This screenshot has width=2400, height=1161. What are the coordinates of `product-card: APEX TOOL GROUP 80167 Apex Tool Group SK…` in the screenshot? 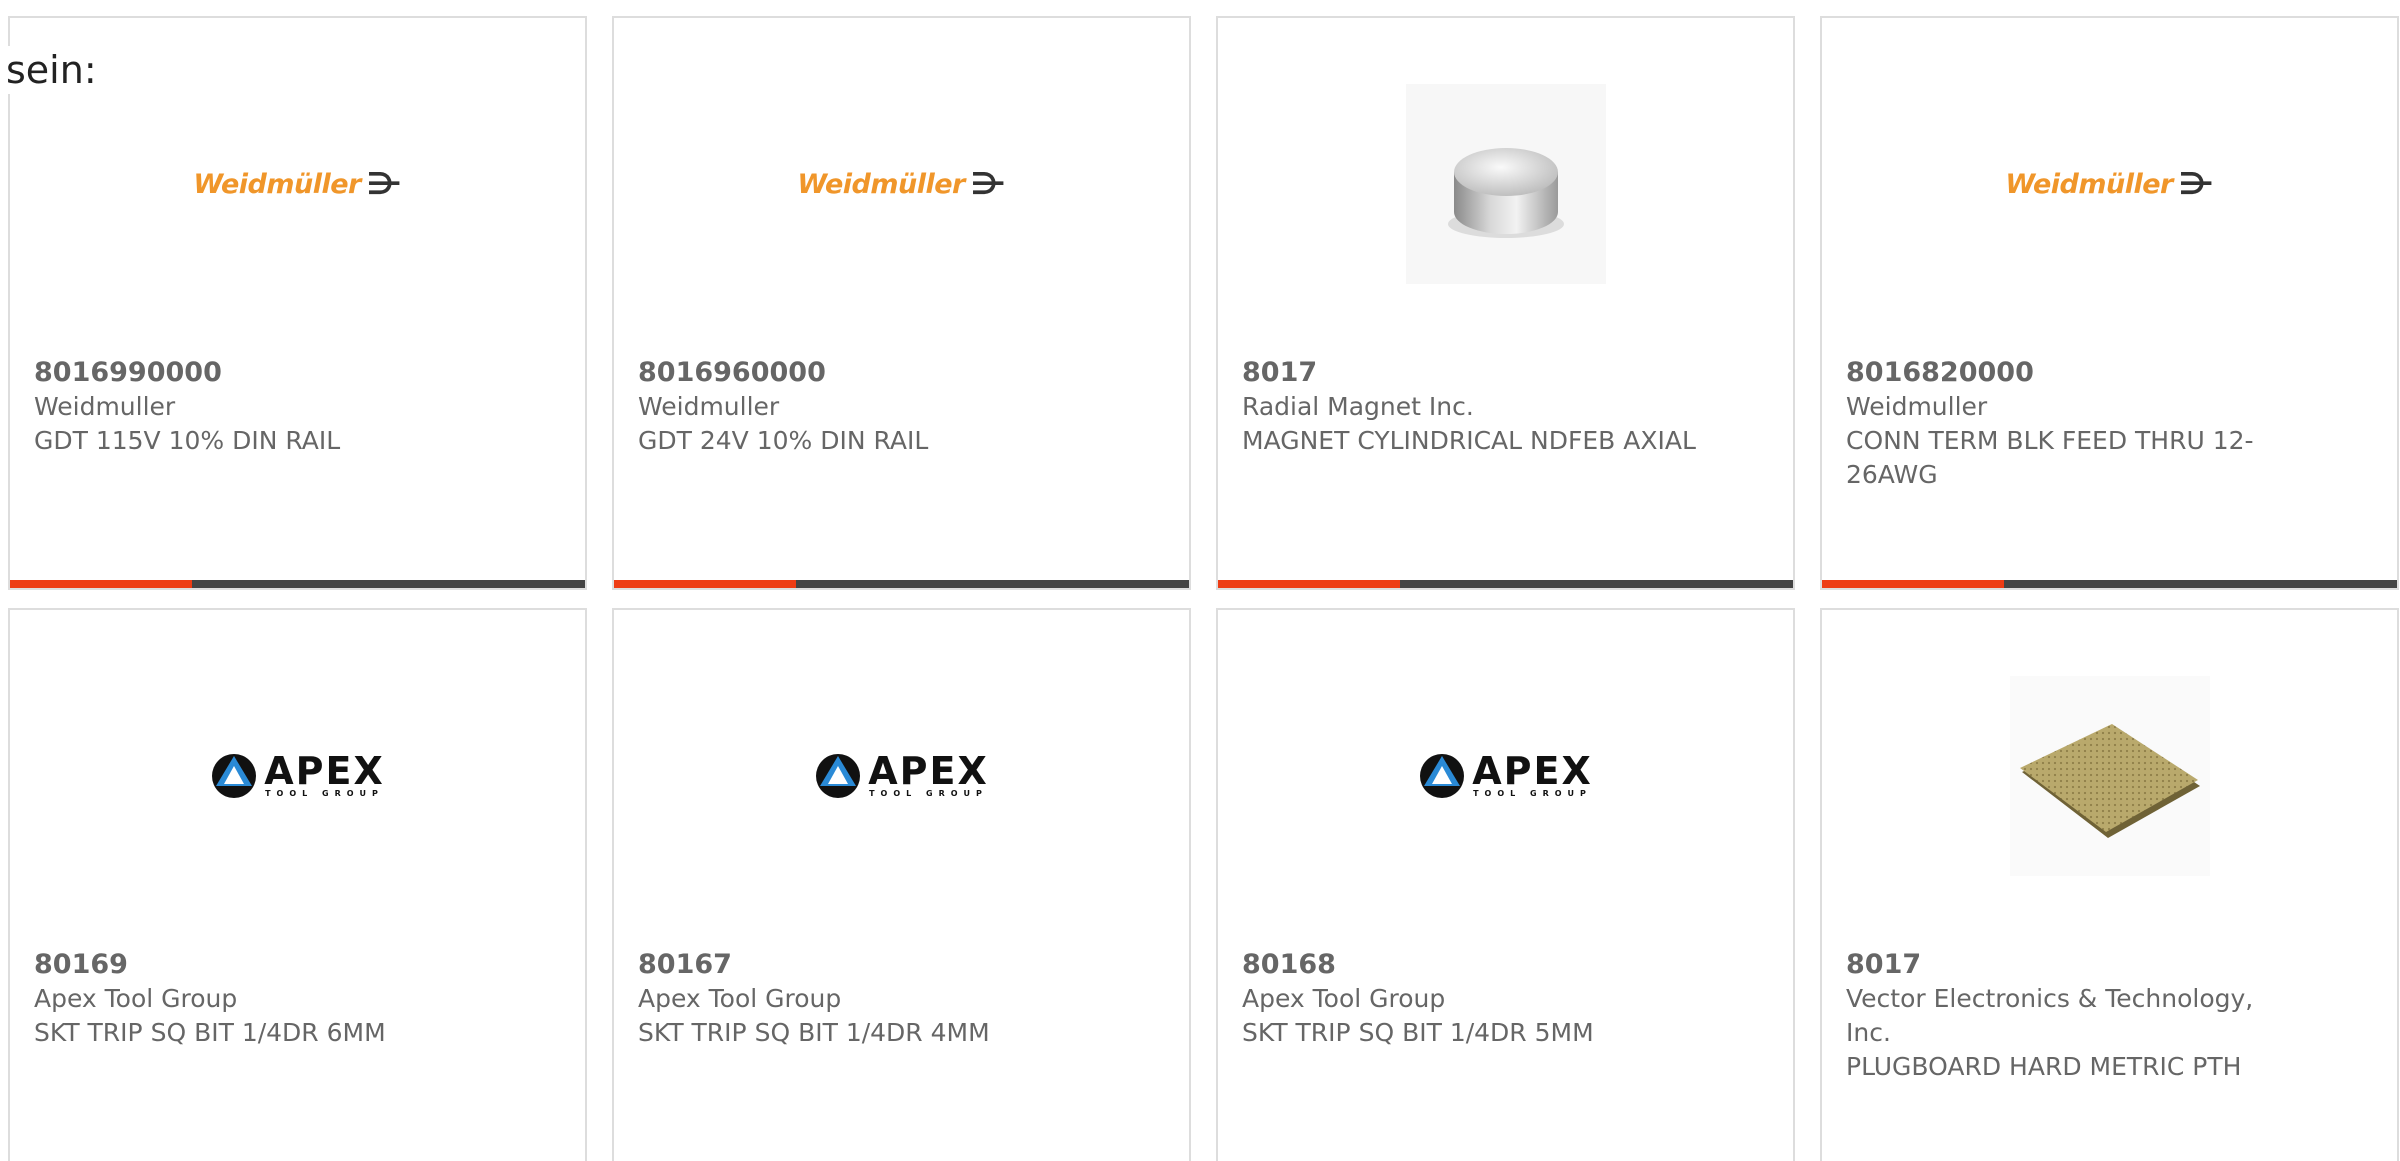 It's located at (901, 884).